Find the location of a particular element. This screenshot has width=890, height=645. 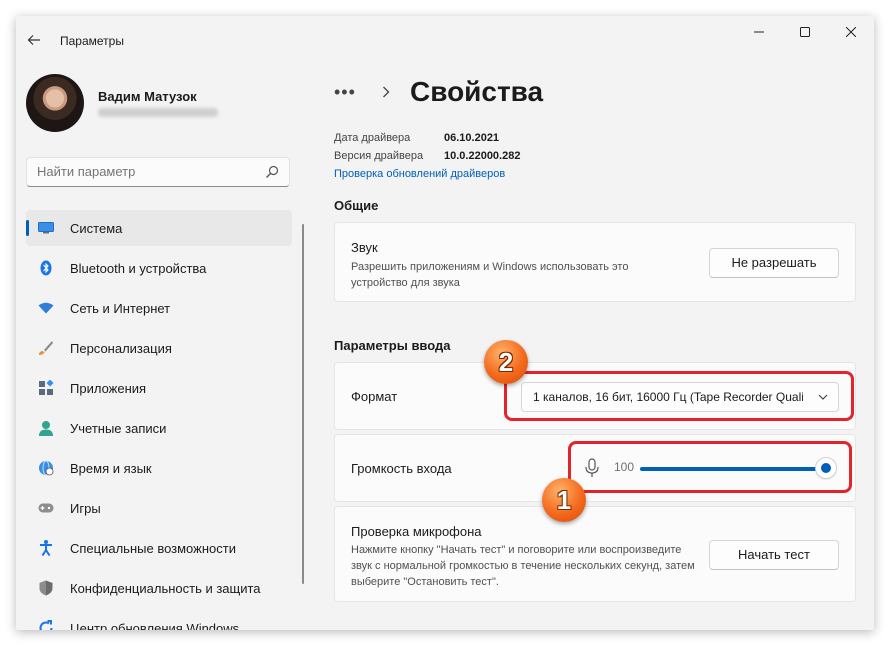

sidebar-item-accounts: Учетные записи is located at coordinates (159, 428).